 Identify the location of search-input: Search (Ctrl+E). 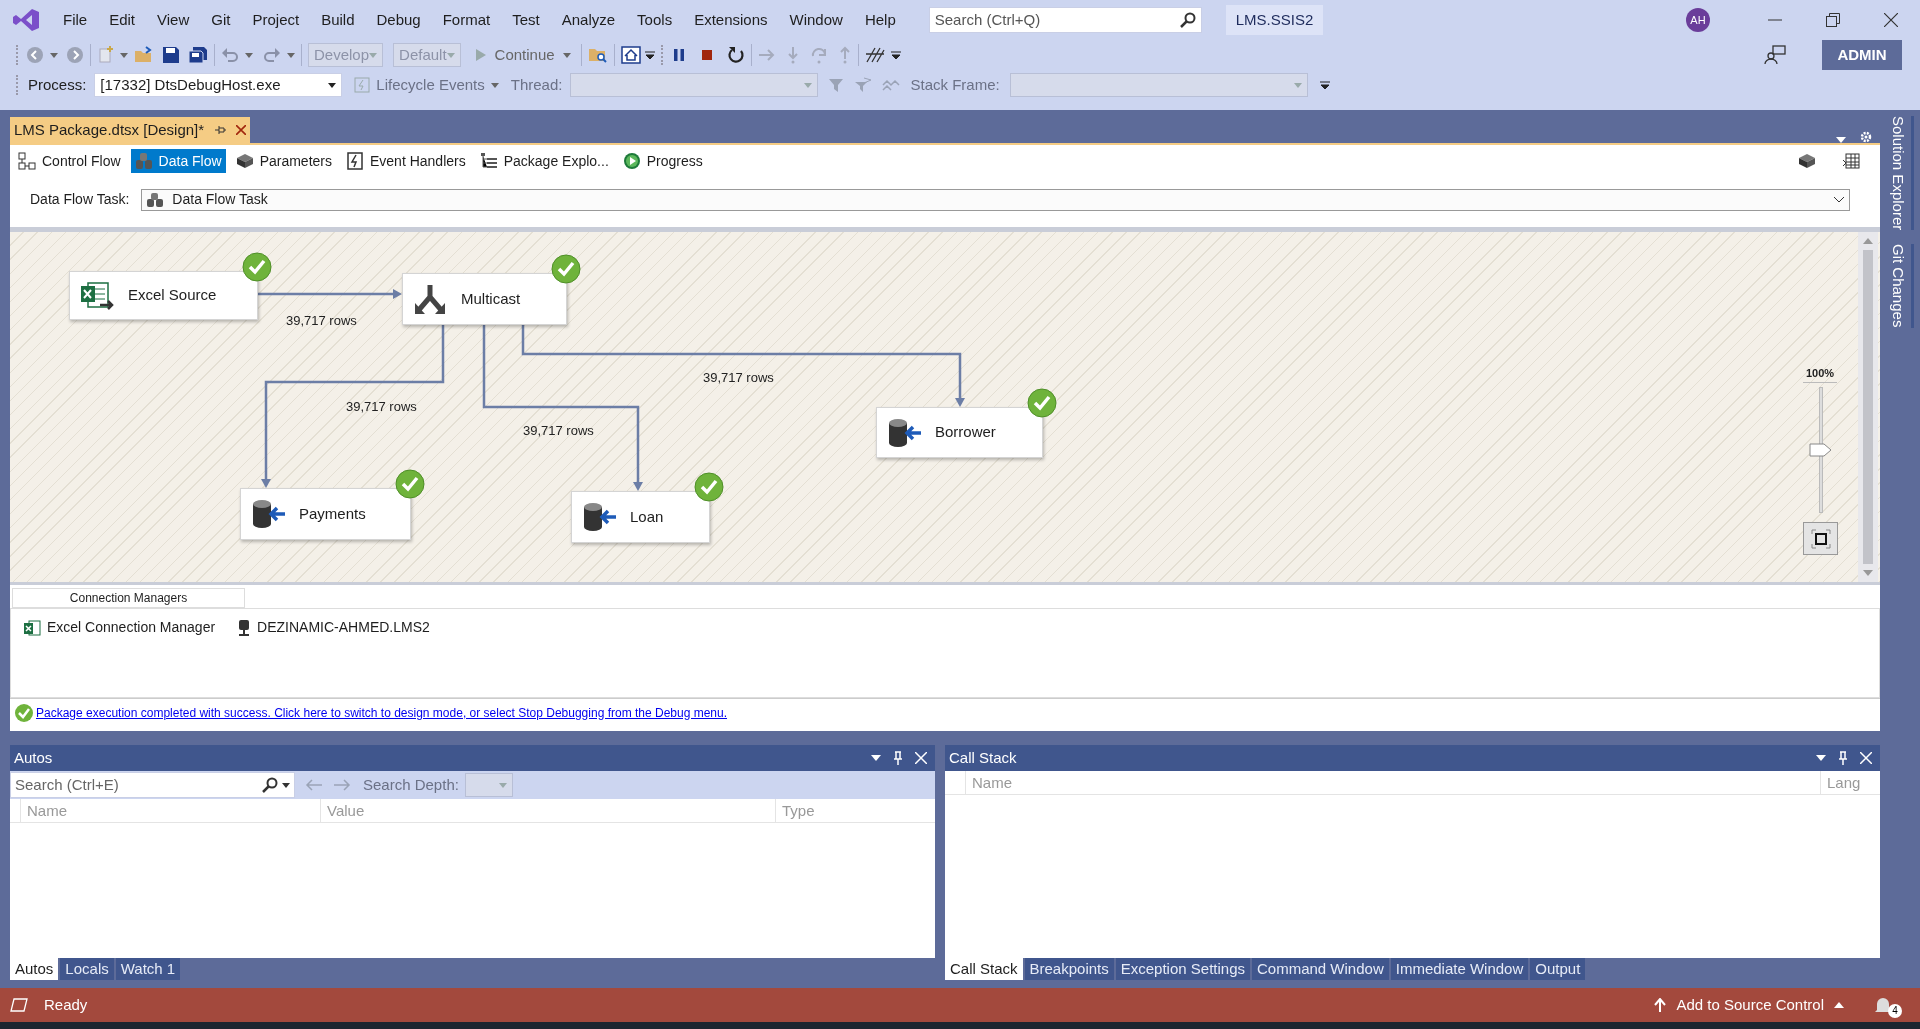
(138, 785).